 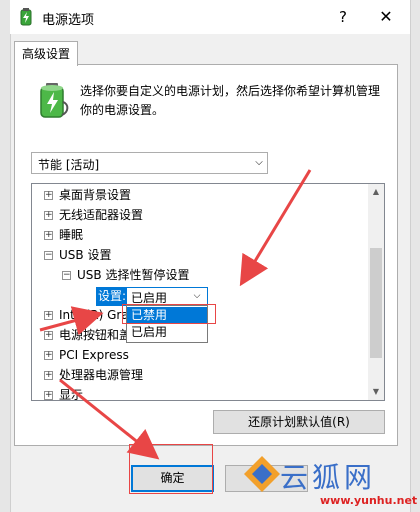 I want to click on tree-item-label: USB 选择性暂停设置, so click(x=133, y=275).